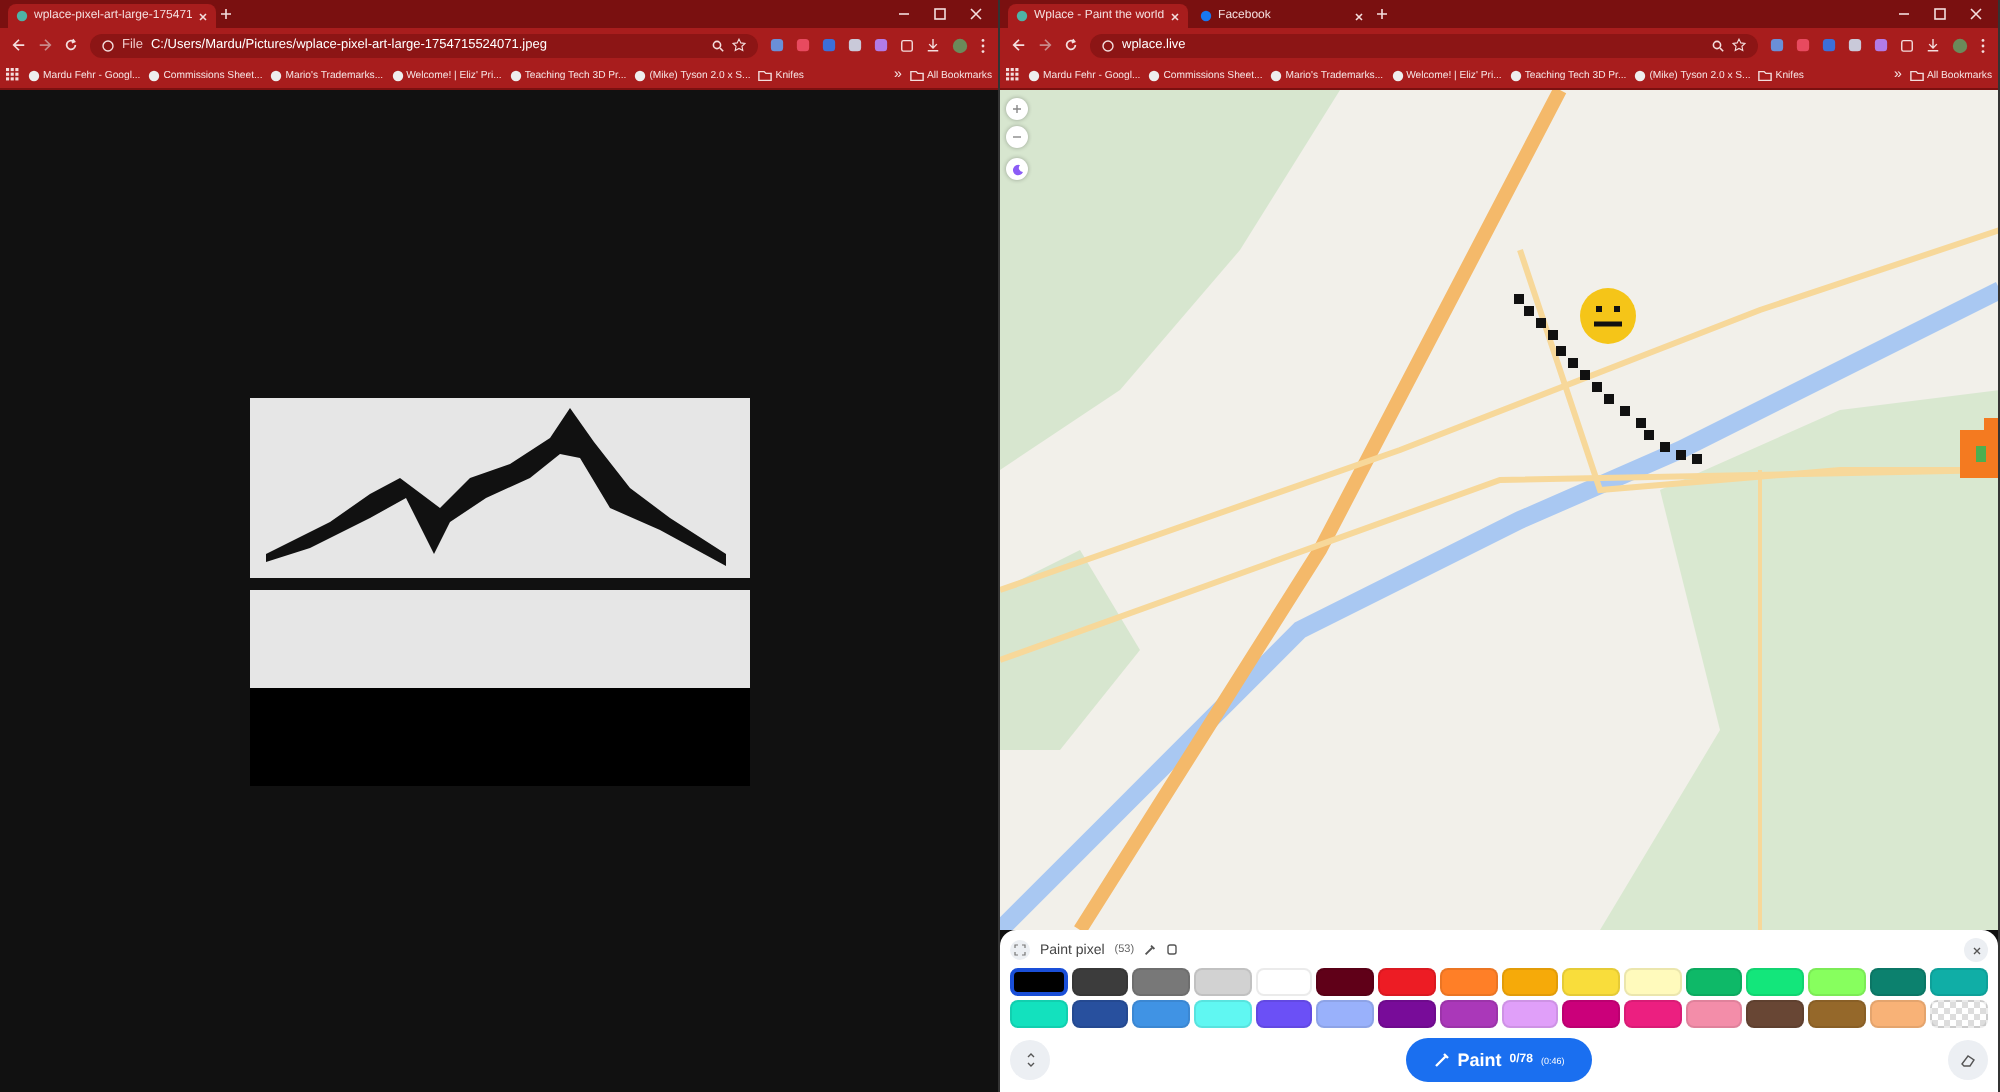 This screenshot has width=2000, height=1092. Describe the element at coordinates (1039, 982) in the screenshot. I see `color-swatch` at that location.